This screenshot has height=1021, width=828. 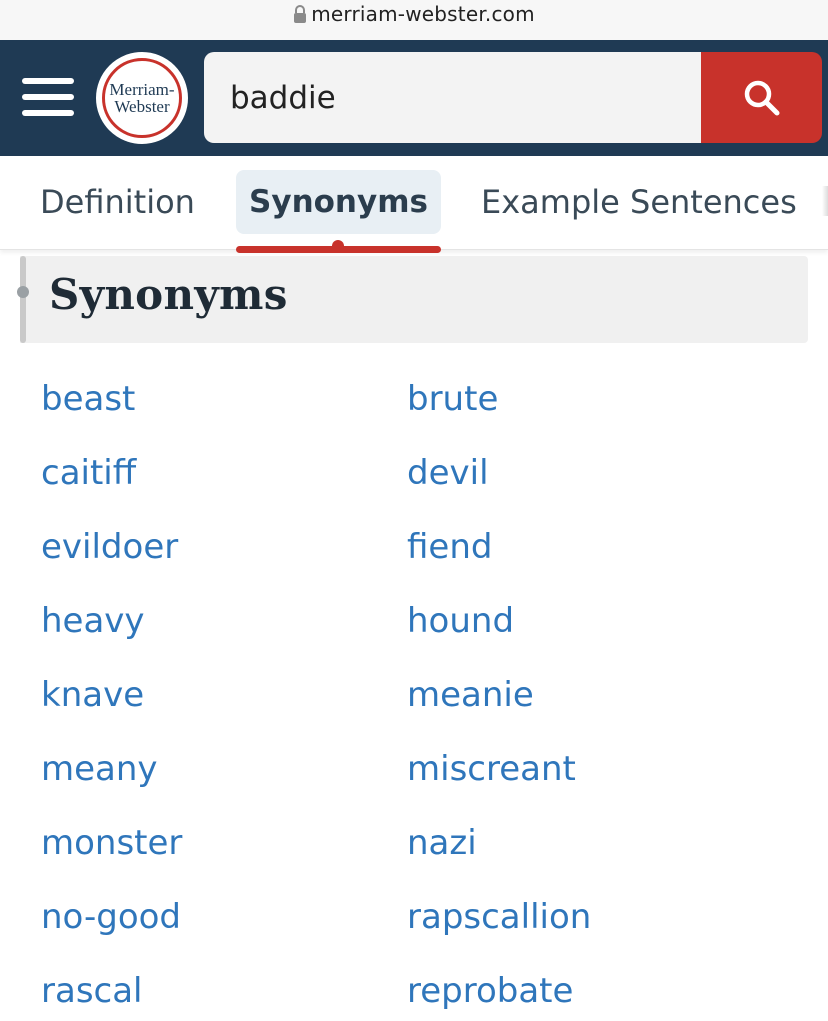 I want to click on synonym-link: devil, so click(x=448, y=473).